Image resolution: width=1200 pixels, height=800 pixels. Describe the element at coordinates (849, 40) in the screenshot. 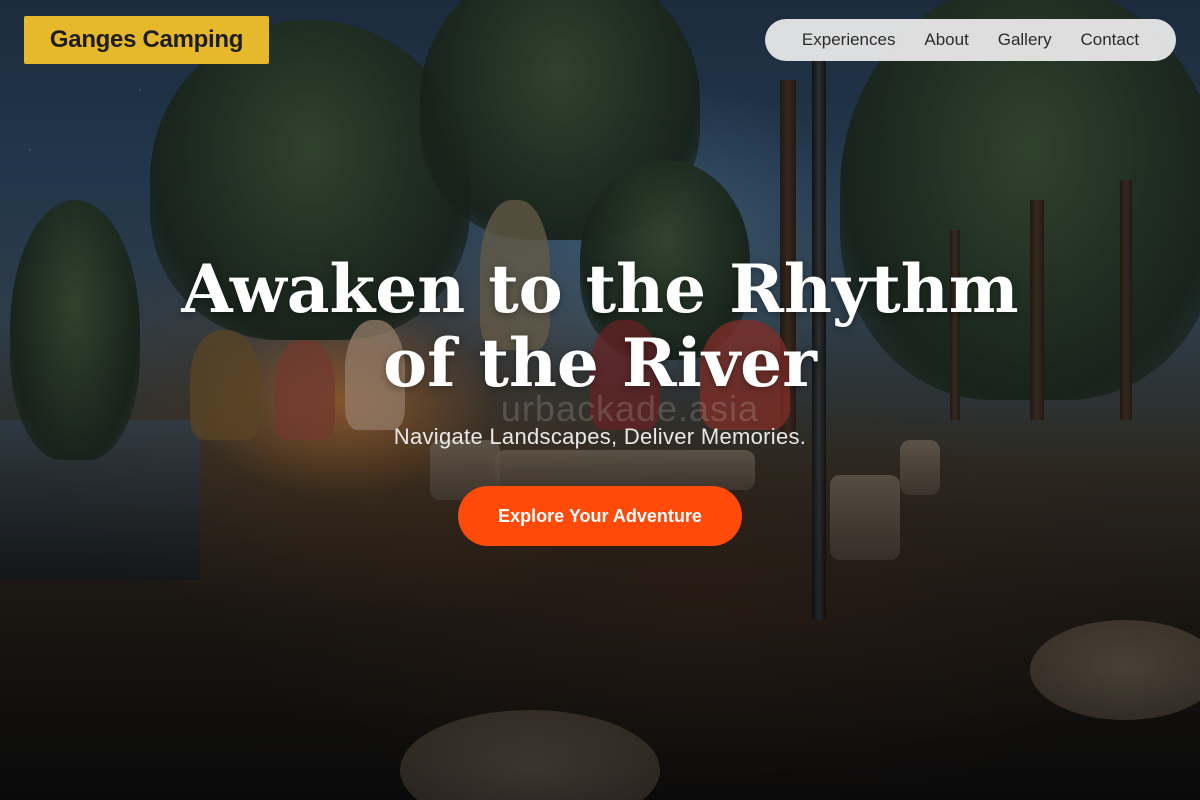

I see `nav-item-experiences: Experiences` at that location.